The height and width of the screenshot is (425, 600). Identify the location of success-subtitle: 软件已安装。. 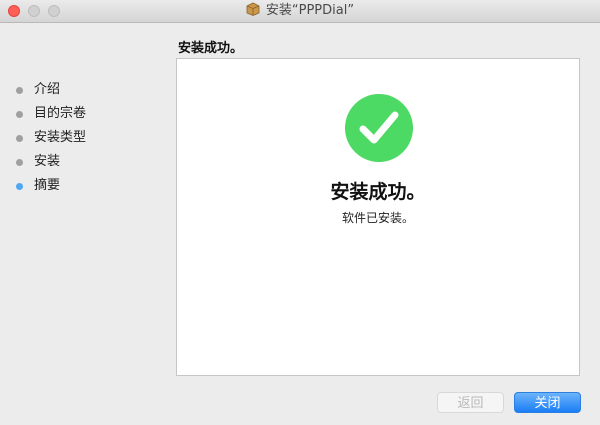
(377, 218).